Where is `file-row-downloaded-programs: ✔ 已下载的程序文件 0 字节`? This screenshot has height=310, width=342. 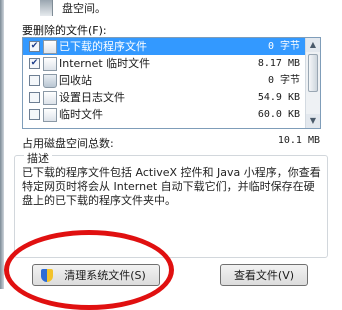 file-row-downloaded-programs: ✔ 已下载的程序文件 0 字节 is located at coordinates (171, 46).